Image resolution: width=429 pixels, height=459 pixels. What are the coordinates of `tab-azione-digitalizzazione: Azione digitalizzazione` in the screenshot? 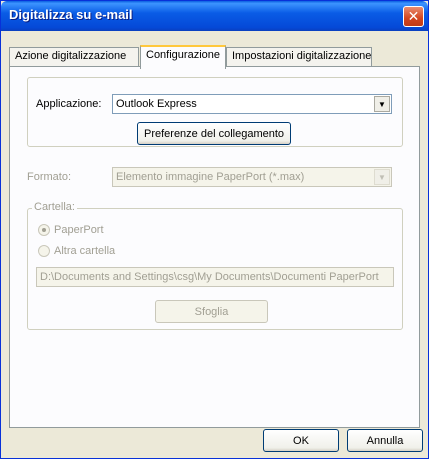 It's located at (74, 57).